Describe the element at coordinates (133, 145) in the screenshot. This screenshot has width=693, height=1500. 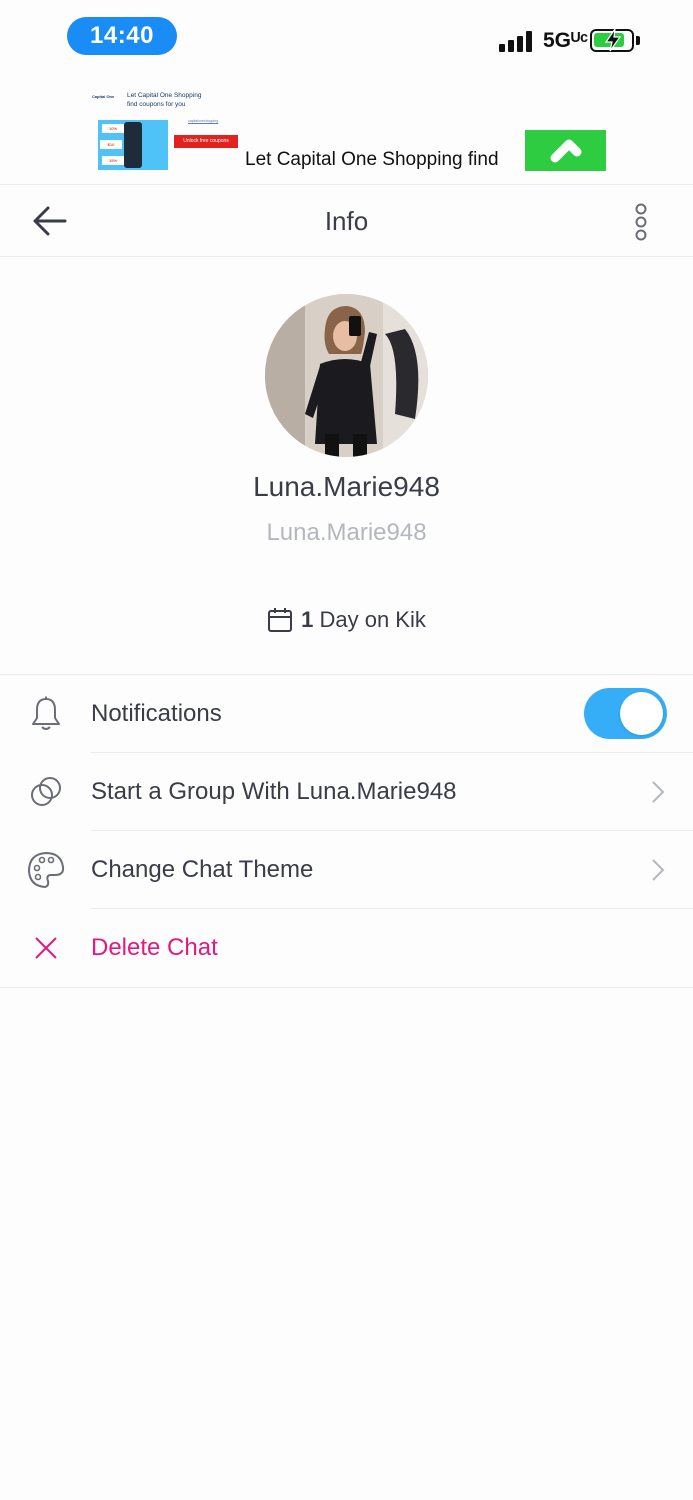
I see `ad-phone-image: 10% $10 15%` at that location.